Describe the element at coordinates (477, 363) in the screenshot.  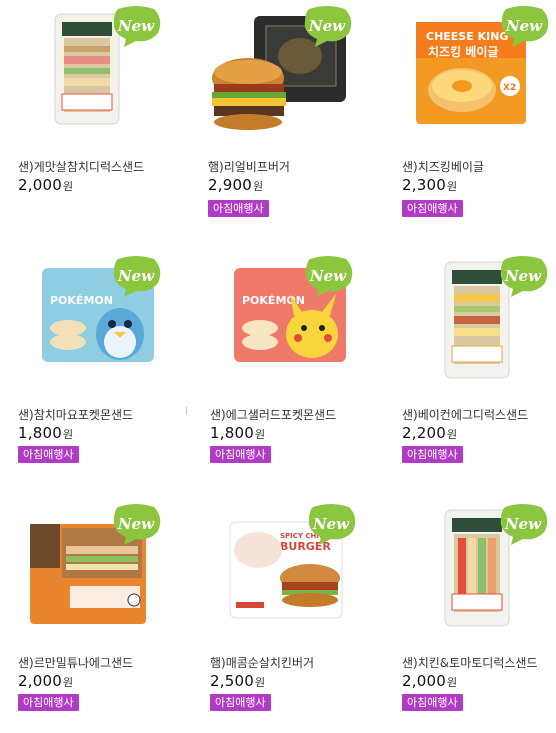
I see `product-card: New 샌)베이컨에그디럭스샌드 2,200원 아침애행사` at that location.